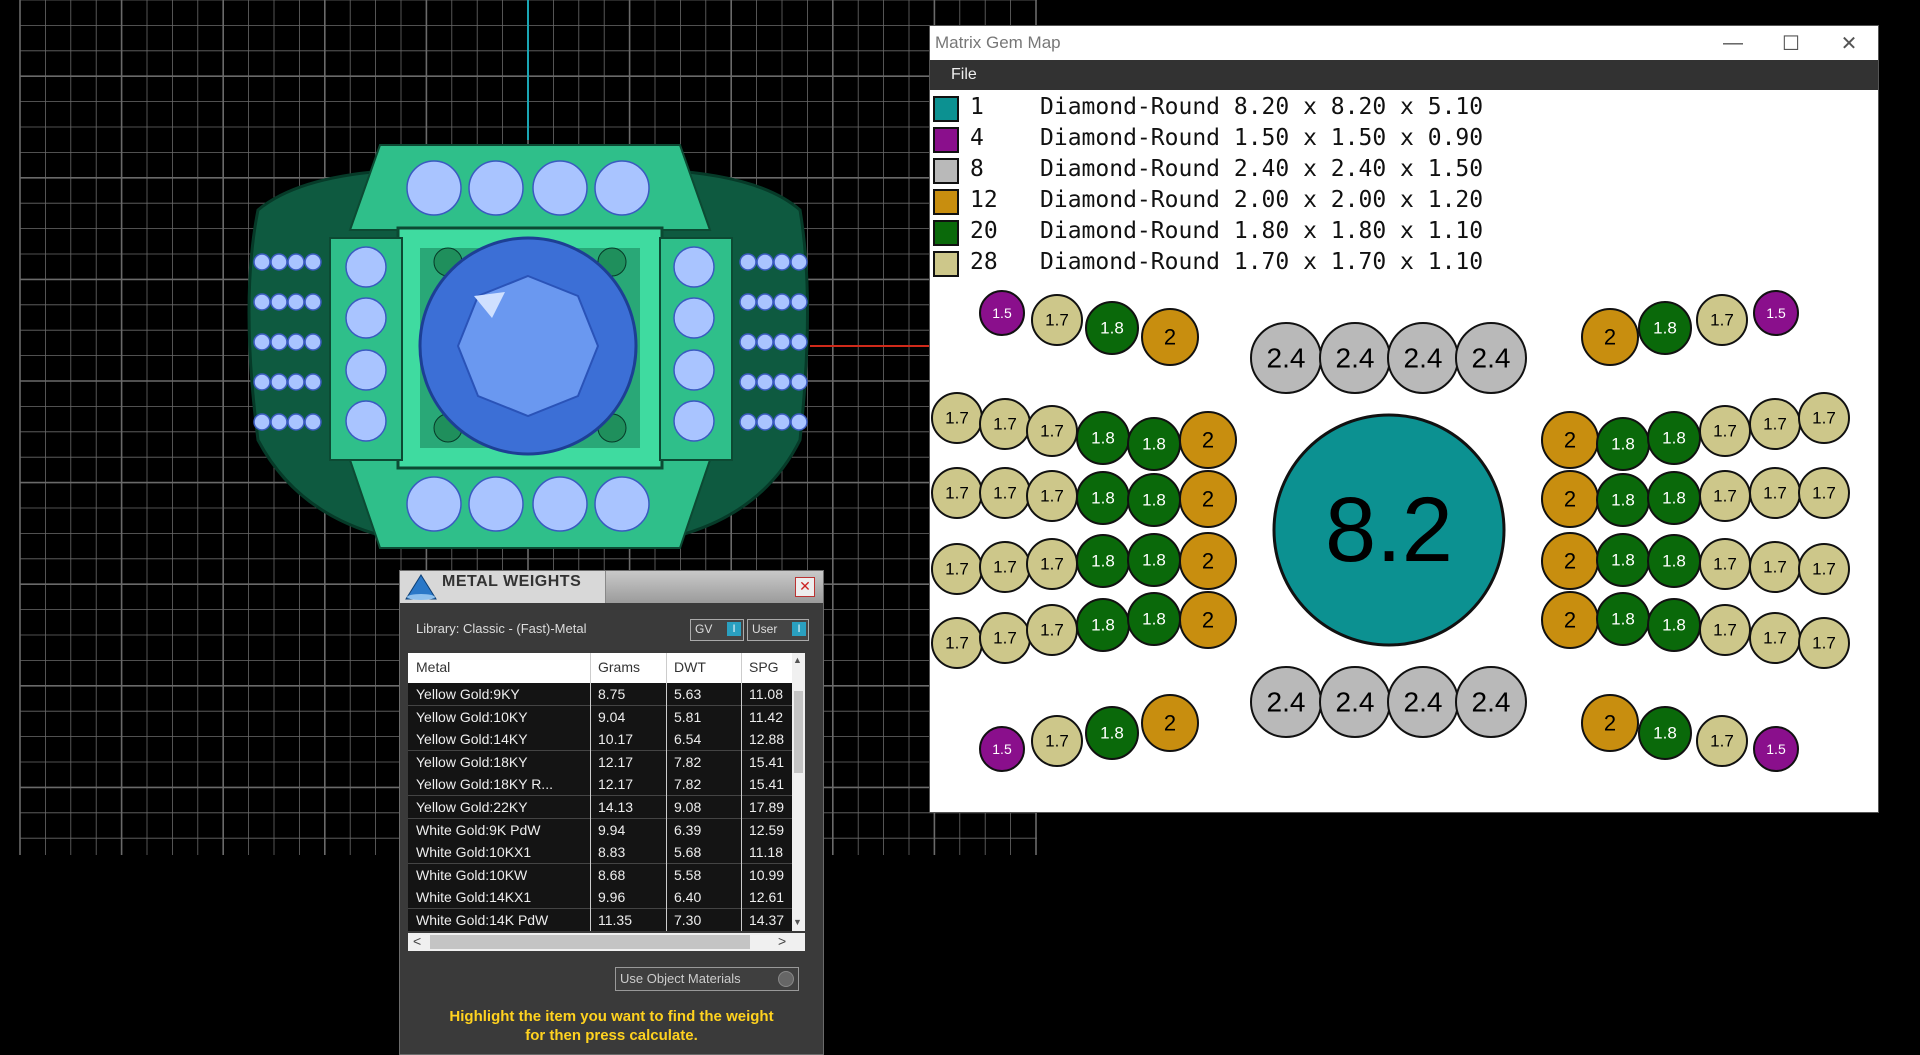  Describe the element at coordinates (606, 785) in the screenshot. I see `metal-table-row: Yellow Gold:18KY R... 12.17 7.82 15.41` at that location.